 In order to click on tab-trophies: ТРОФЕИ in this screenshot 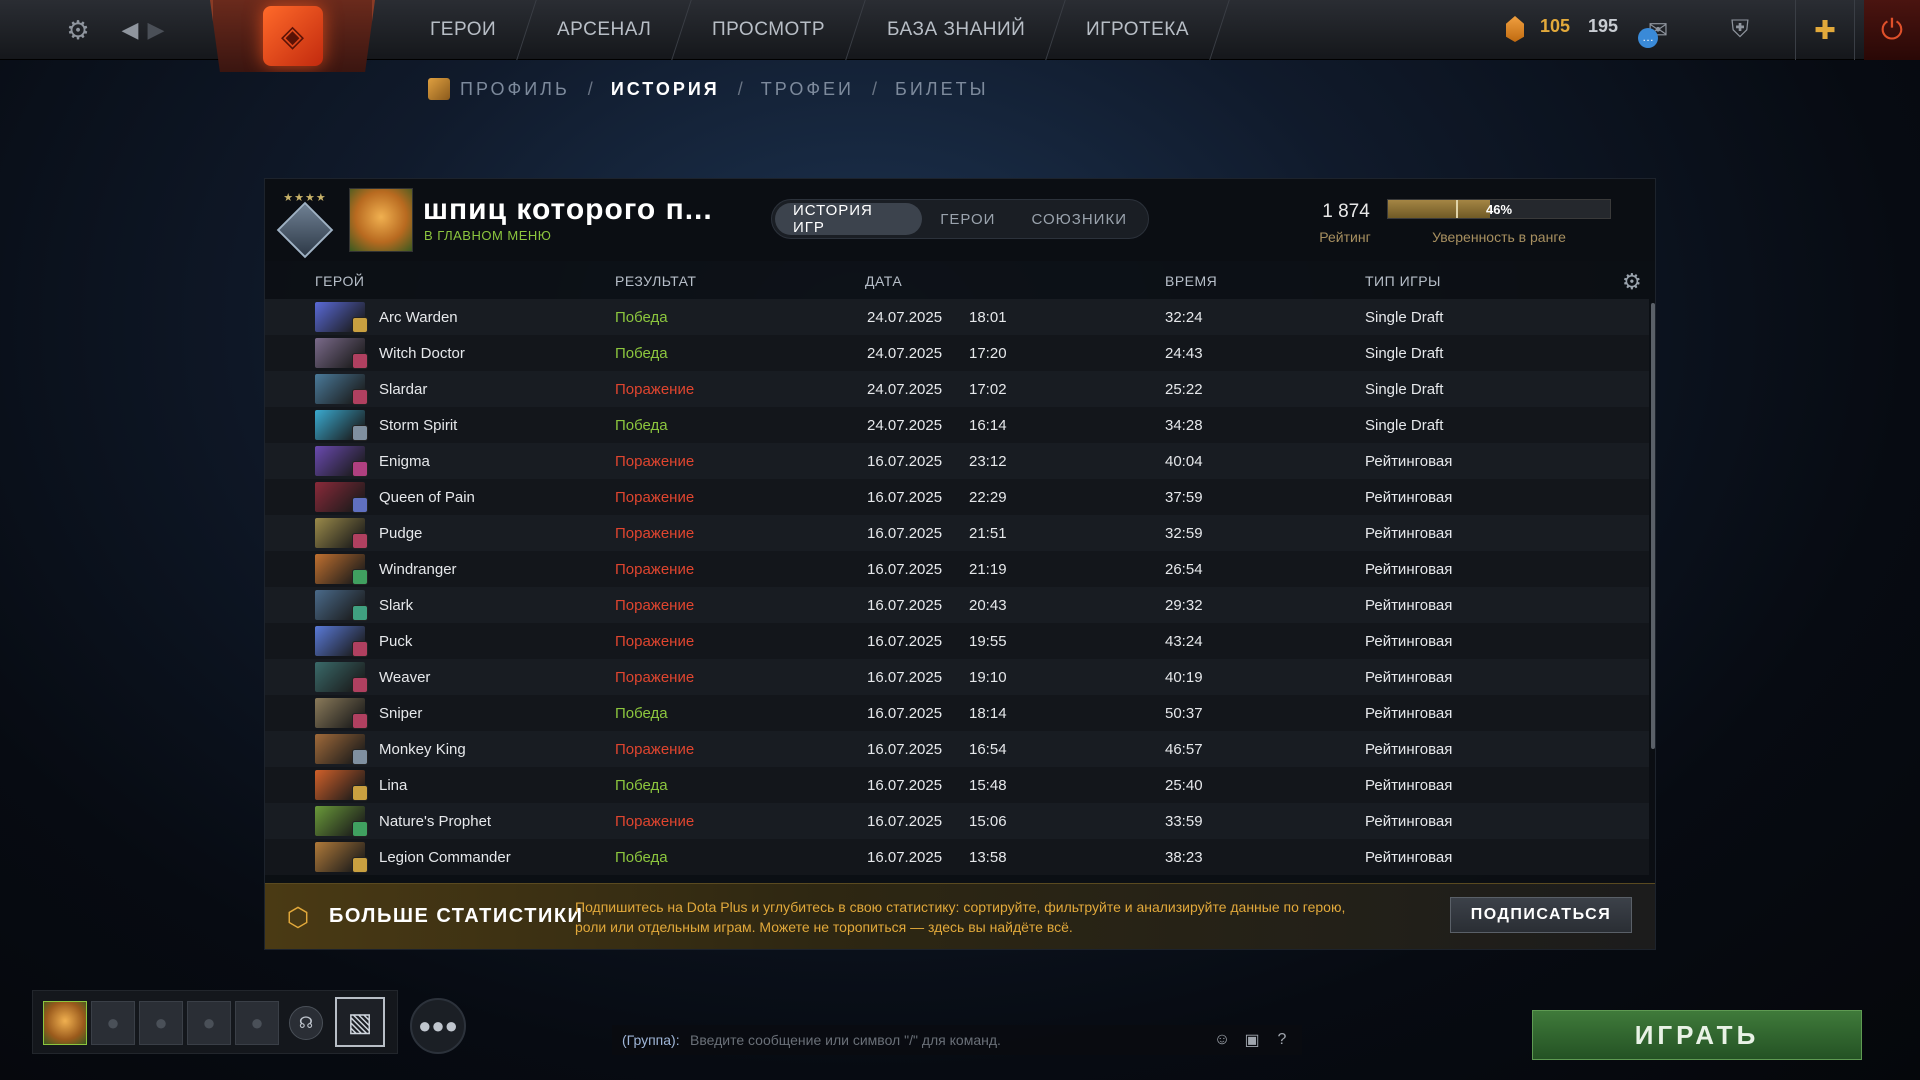, I will do `click(807, 89)`.